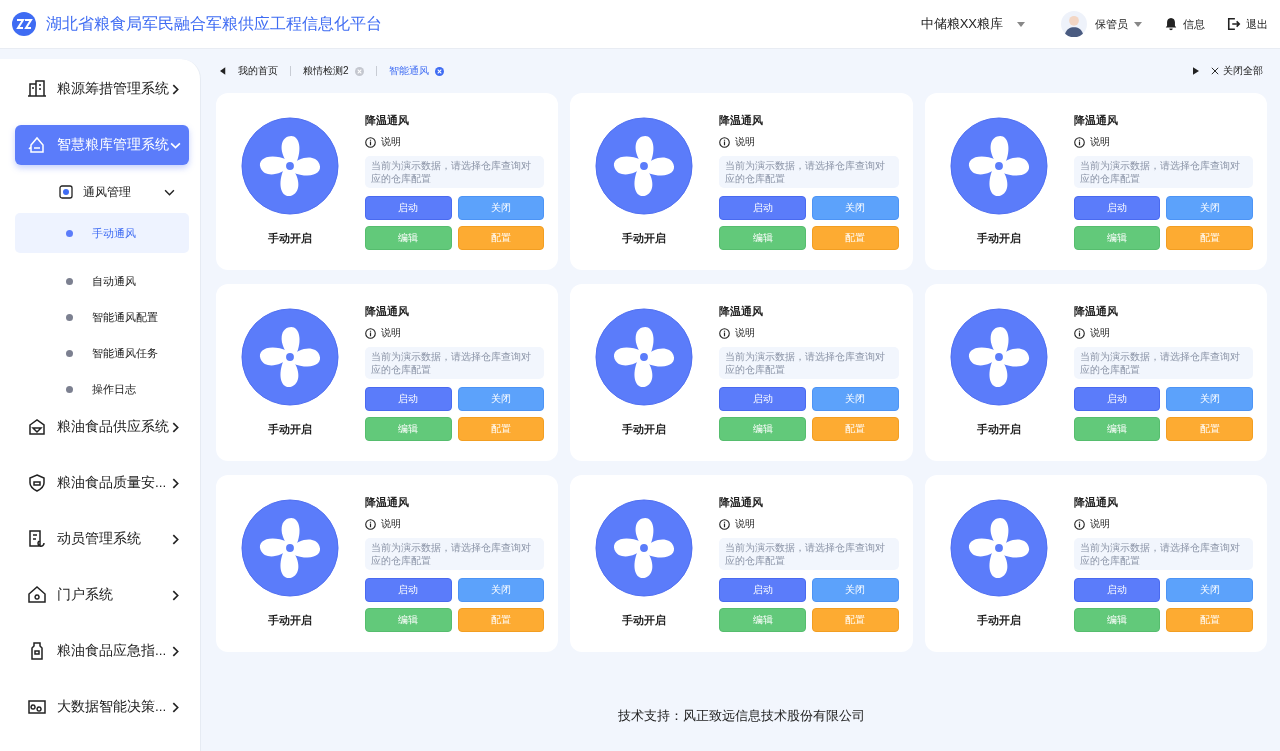  I want to click on sidebar-item: 粮油食品供应系统, so click(102, 427).